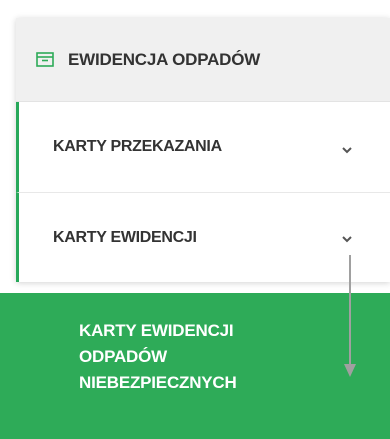  Describe the element at coordinates (350, 316) in the screenshot. I see `arrow-down-icon` at that location.